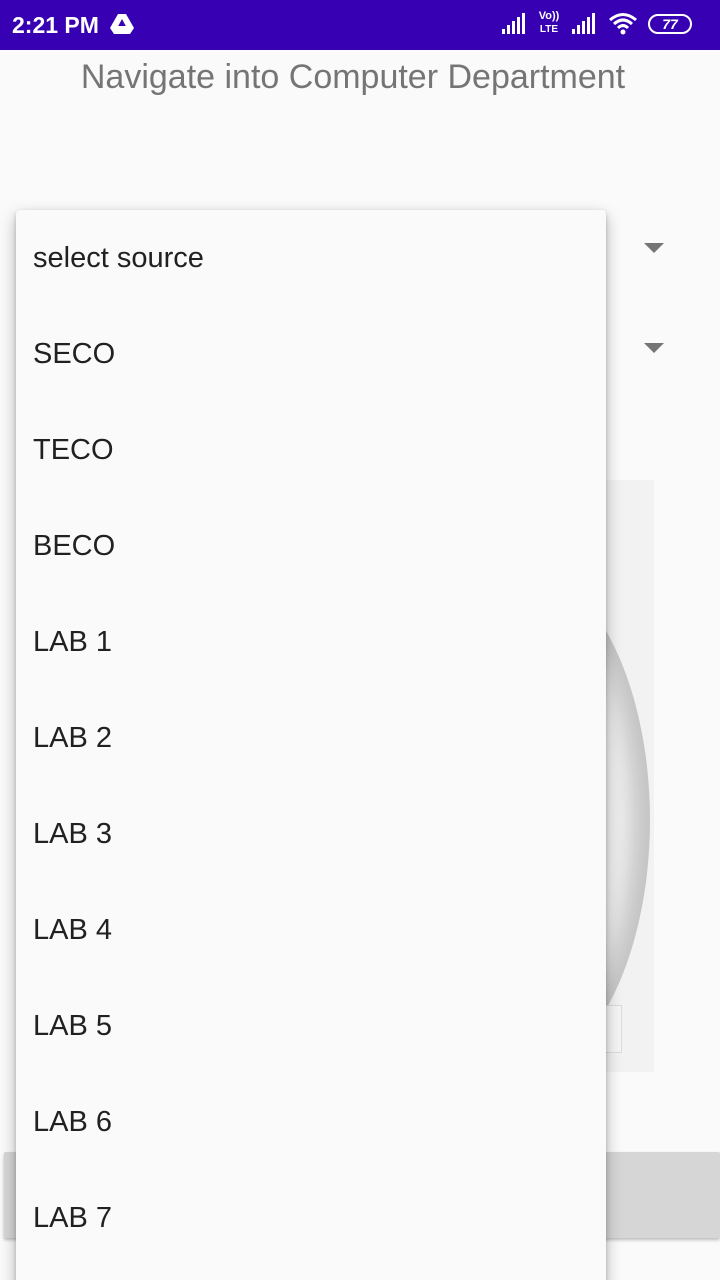 The width and height of the screenshot is (720, 1280). I want to click on volte-icon: Vo)) LTE, so click(549, 24).